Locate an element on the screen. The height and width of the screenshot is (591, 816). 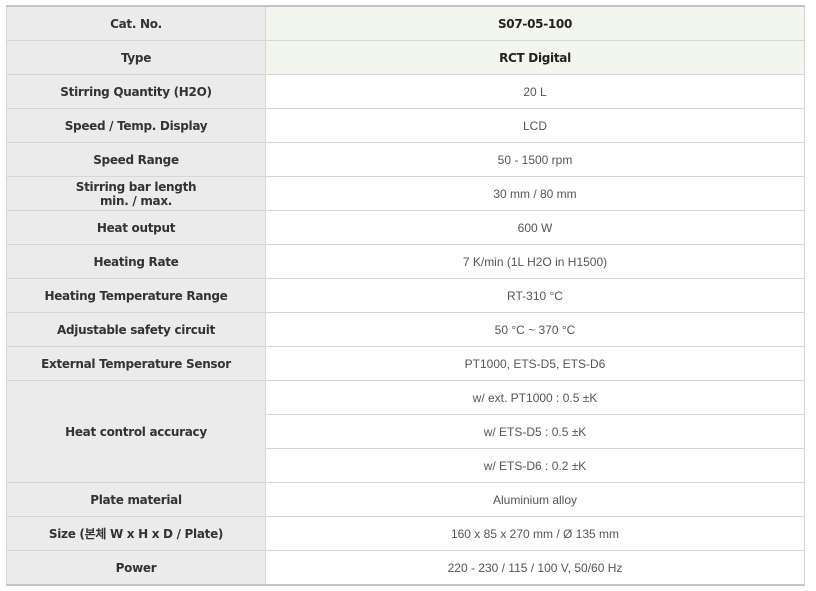
row-value: w/ ETS-D5 : 0.5 ±K is located at coordinates (535, 431).